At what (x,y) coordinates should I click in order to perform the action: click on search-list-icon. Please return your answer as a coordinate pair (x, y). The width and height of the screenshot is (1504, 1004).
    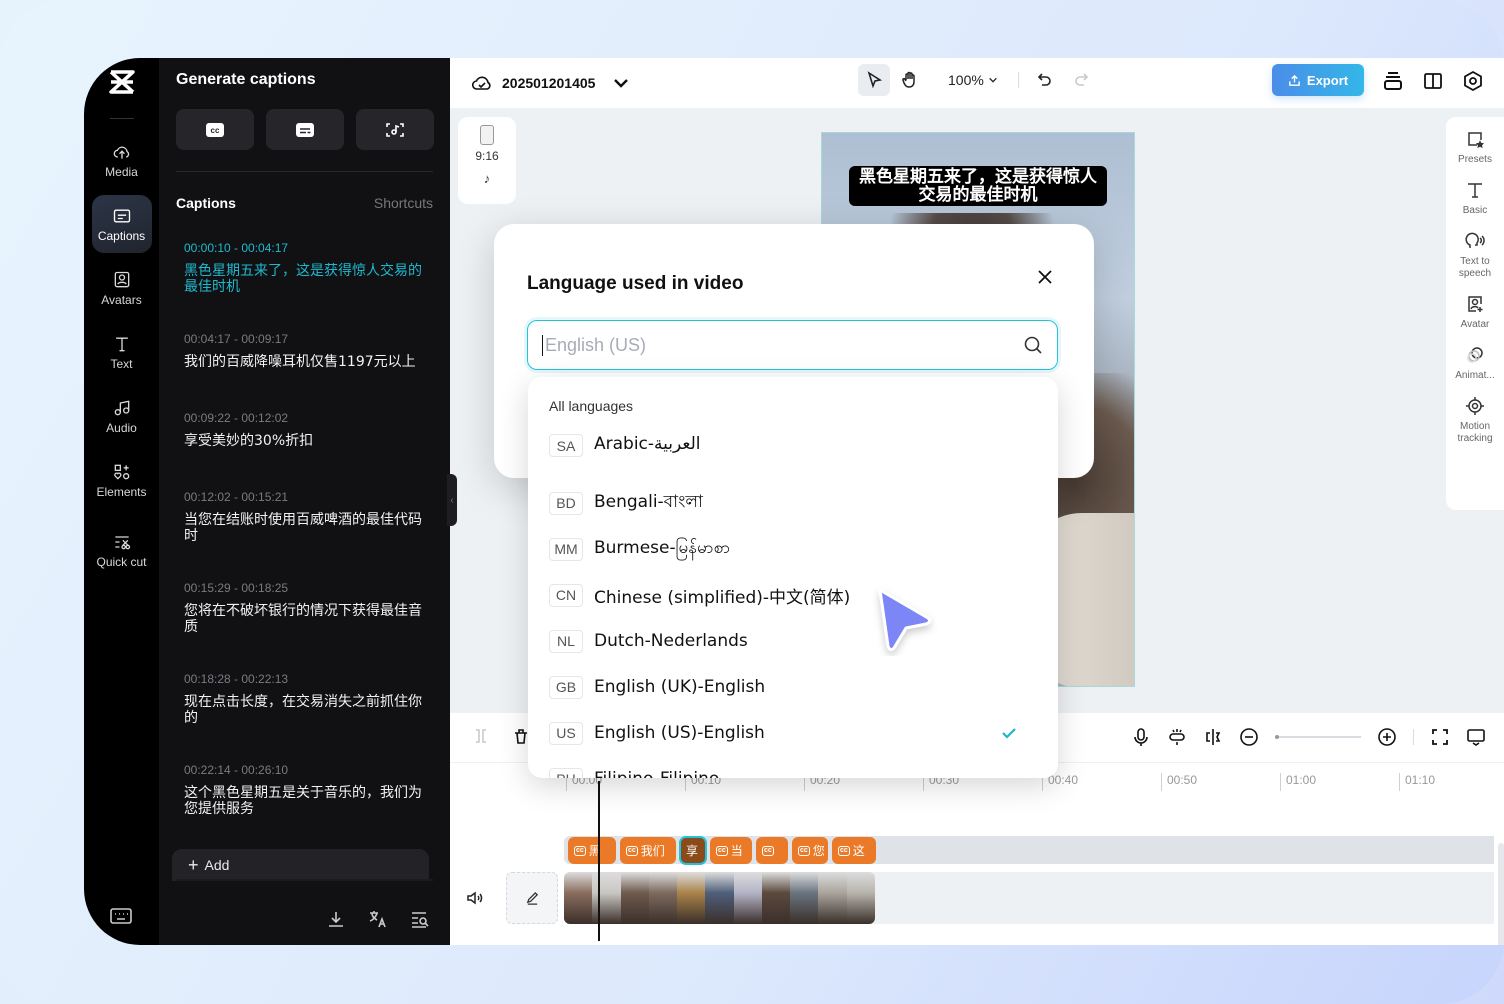
    Looking at the image, I should click on (420, 919).